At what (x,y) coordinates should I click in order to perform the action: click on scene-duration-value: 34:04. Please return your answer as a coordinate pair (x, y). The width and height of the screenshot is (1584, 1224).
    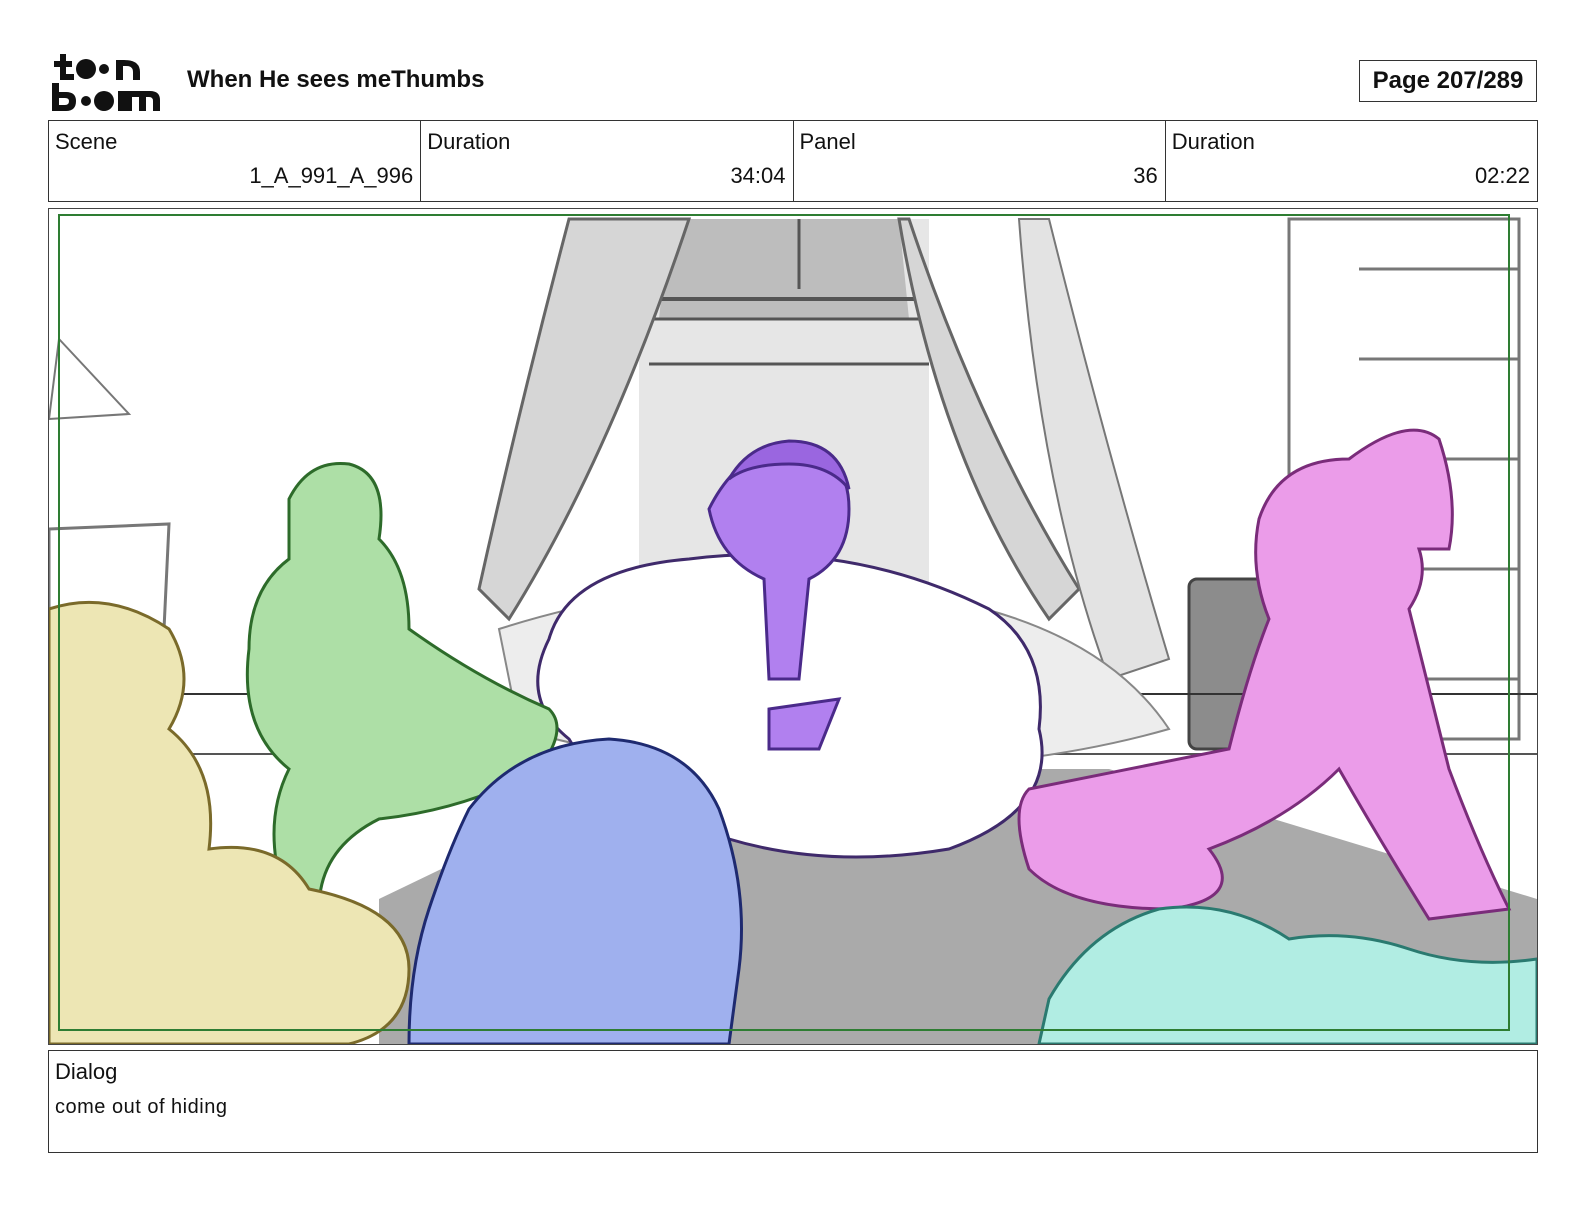
    Looking at the image, I should click on (758, 175).